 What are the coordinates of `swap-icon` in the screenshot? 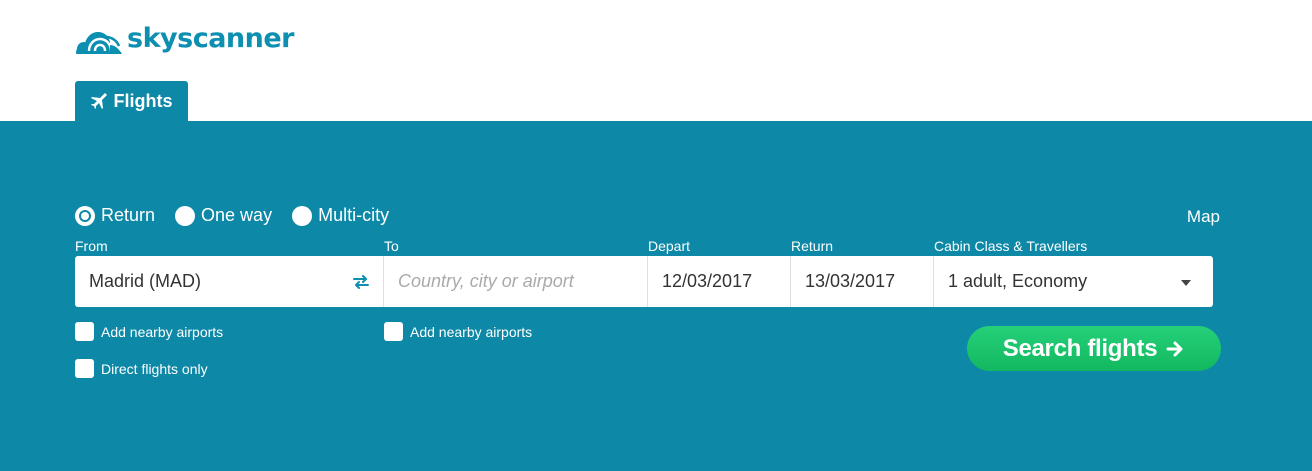 It's located at (361, 282).